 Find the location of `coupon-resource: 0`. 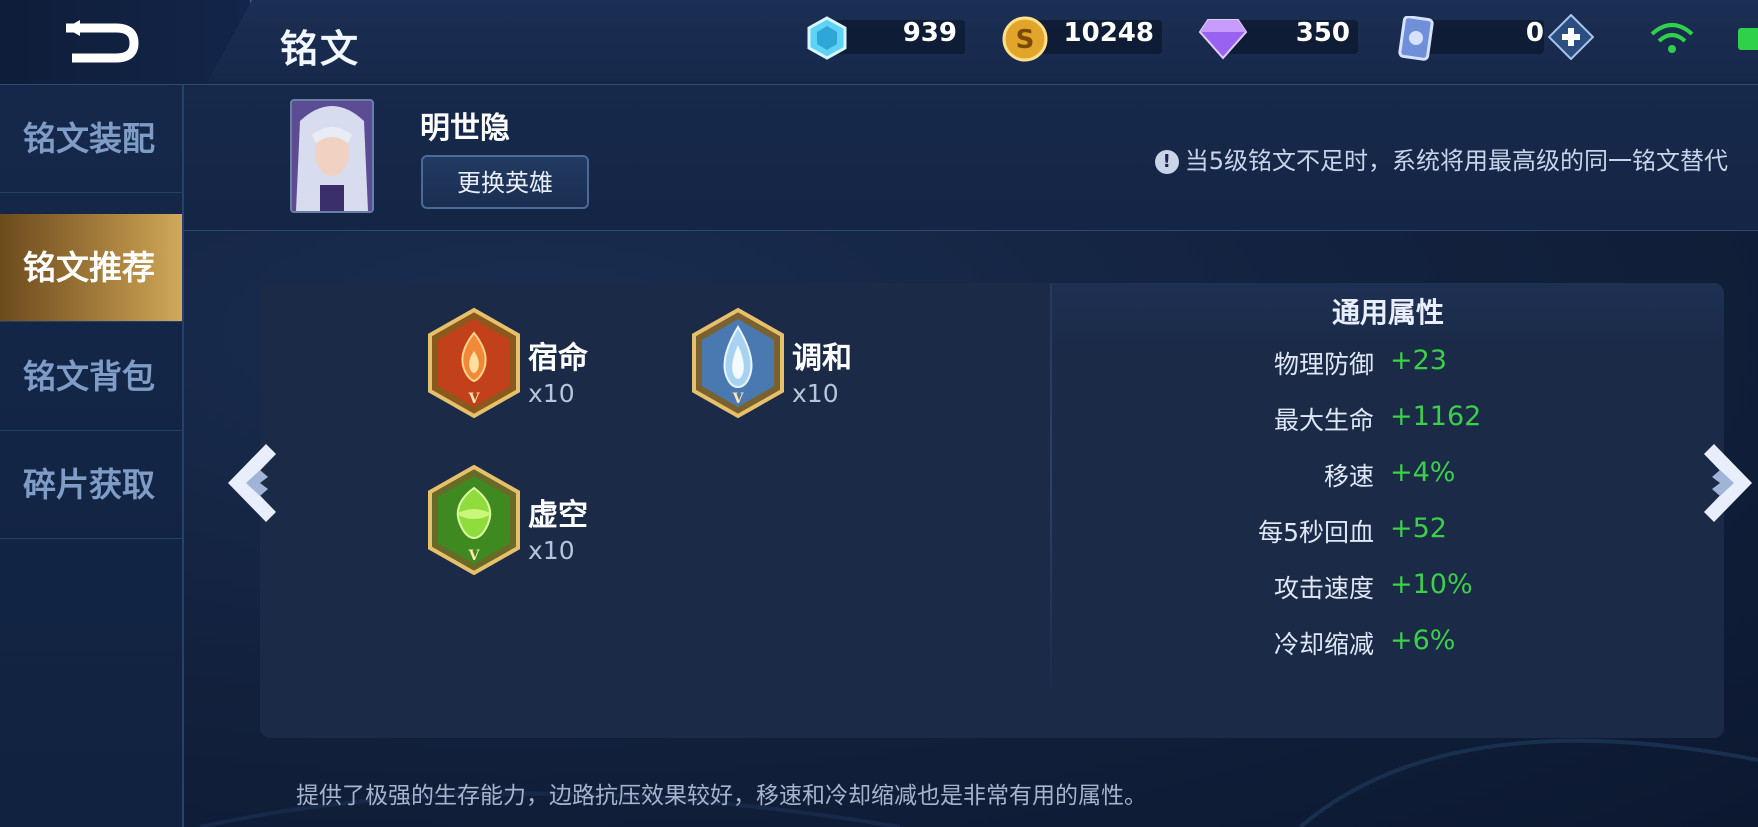

coupon-resource: 0 is located at coordinates (1495, 37).